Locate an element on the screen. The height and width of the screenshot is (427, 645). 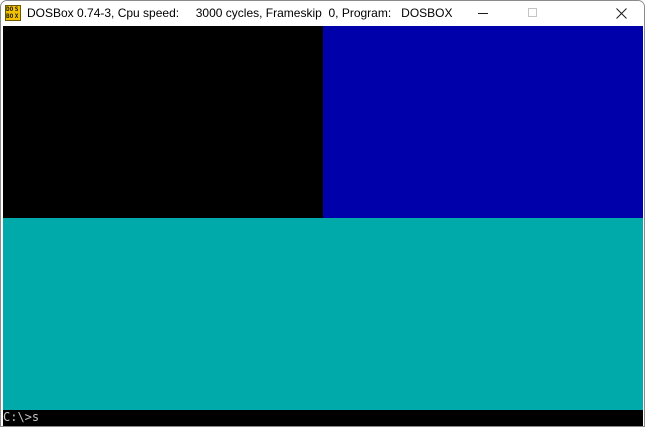
minimize-button is located at coordinates (483, 13).